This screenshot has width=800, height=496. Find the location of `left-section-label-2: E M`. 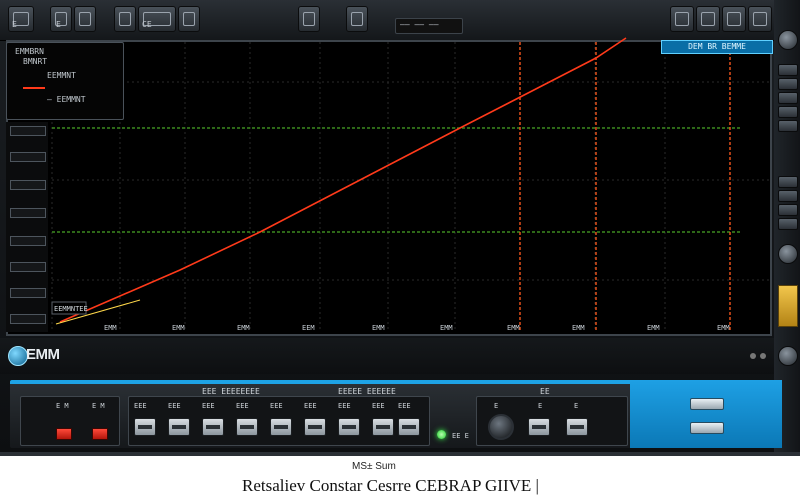

left-section-label-2: E M is located at coordinates (98, 406).